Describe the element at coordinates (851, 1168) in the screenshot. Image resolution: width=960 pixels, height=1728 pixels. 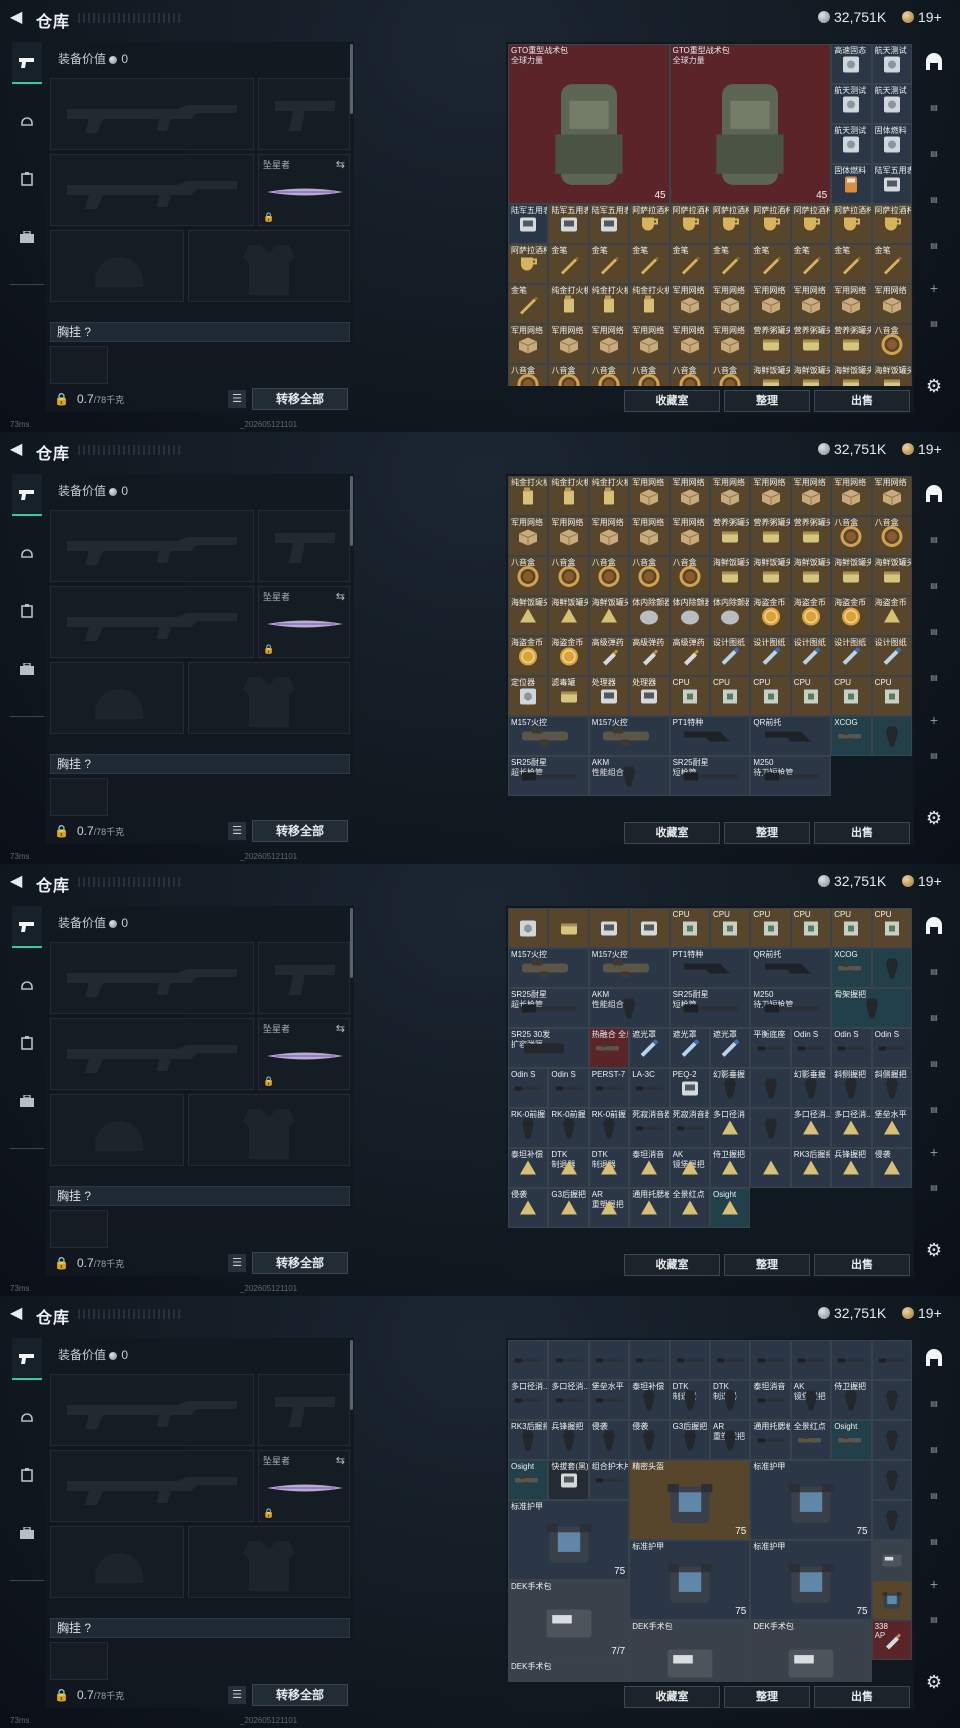
I see `stash-item: 兵锋握把` at that location.